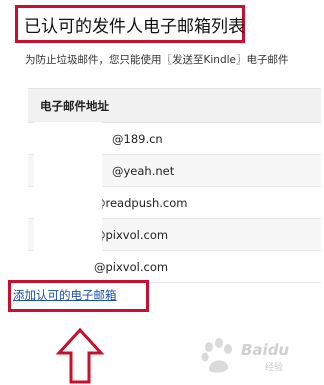 The width and height of the screenshot is (324, 385). Describe the element at coordinates (143, 170) in the screenshot. I see `email-address: @yeah.net` at that location.